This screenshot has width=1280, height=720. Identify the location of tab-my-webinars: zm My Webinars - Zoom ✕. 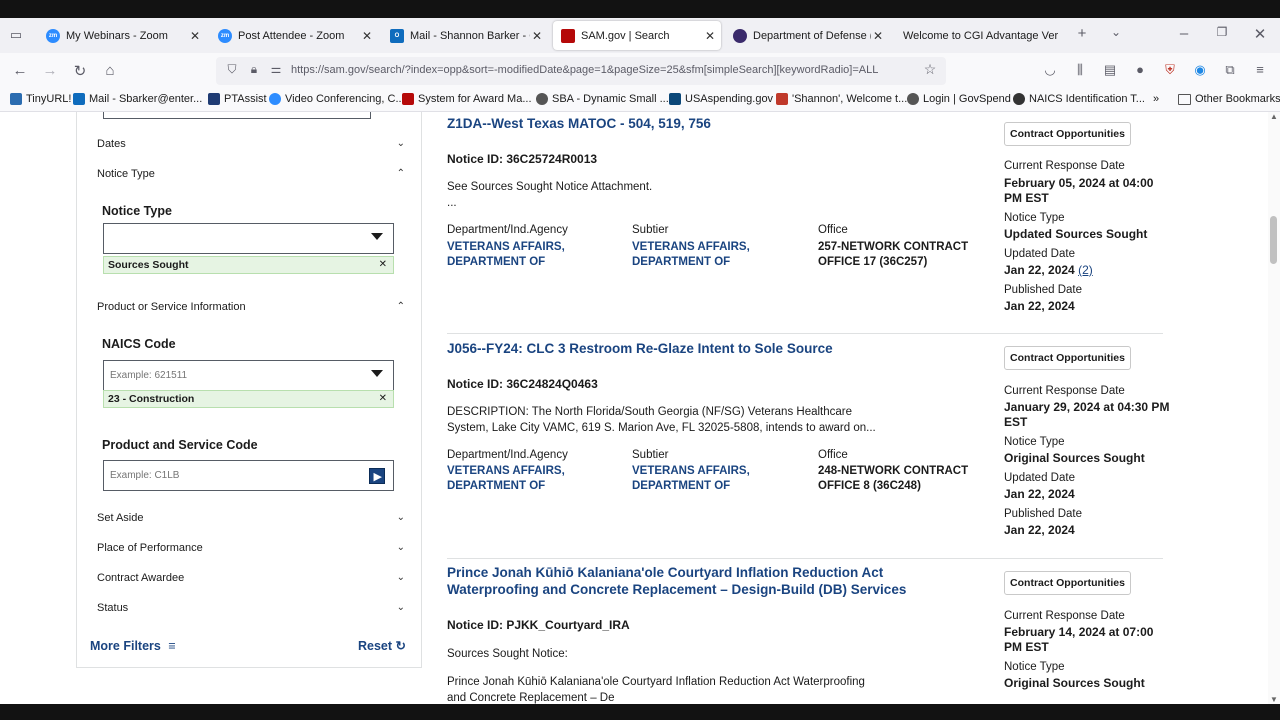
(122, 35).